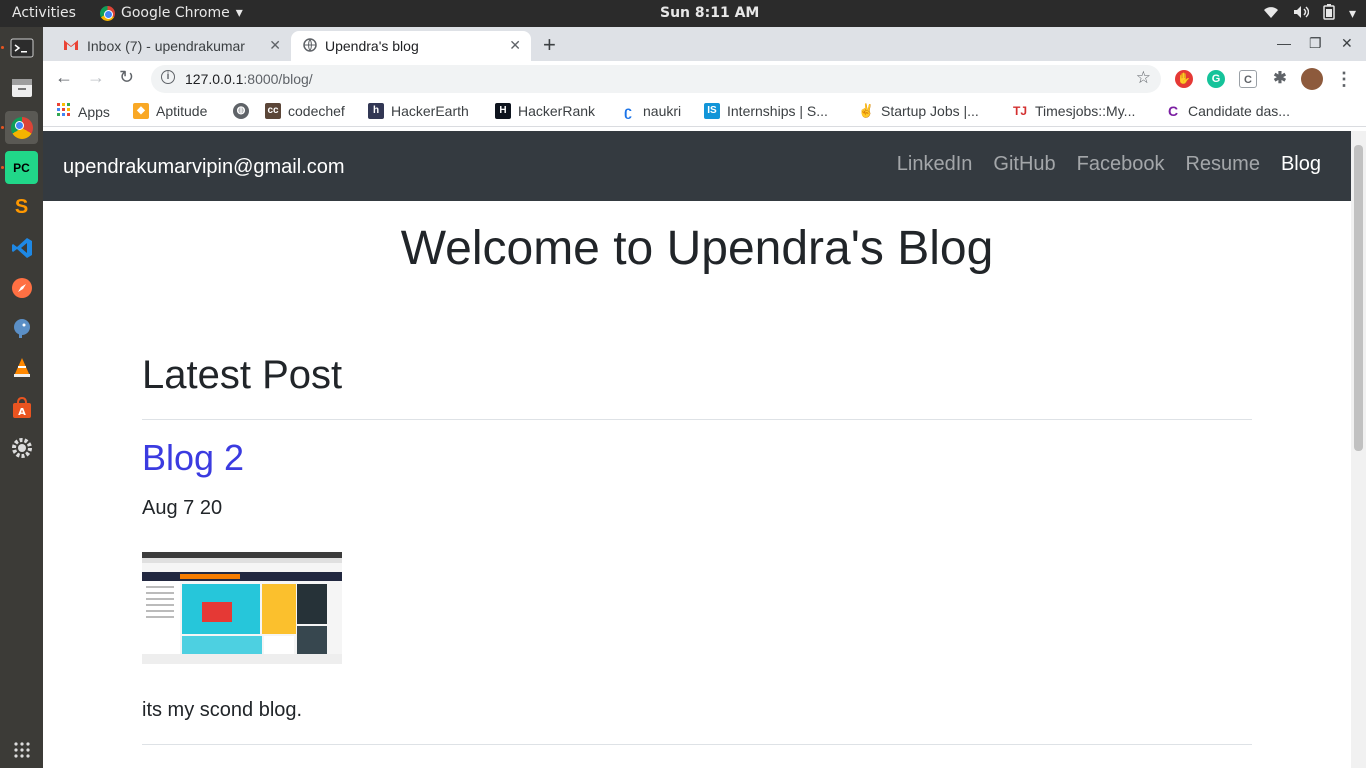 The width and height of the screenshot is (1366, 768). I want to click on activities-button: Activities, so click(44, 13).